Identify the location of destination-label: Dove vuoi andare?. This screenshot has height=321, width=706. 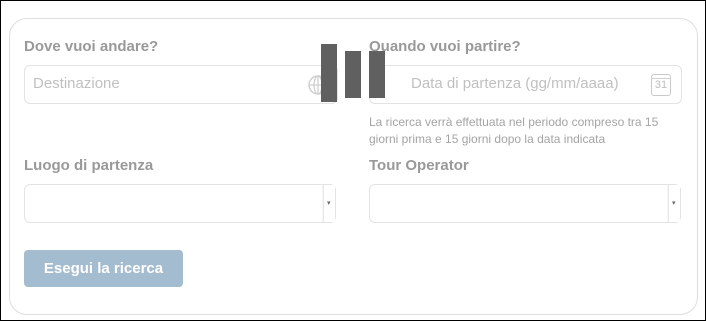
(91, 46).